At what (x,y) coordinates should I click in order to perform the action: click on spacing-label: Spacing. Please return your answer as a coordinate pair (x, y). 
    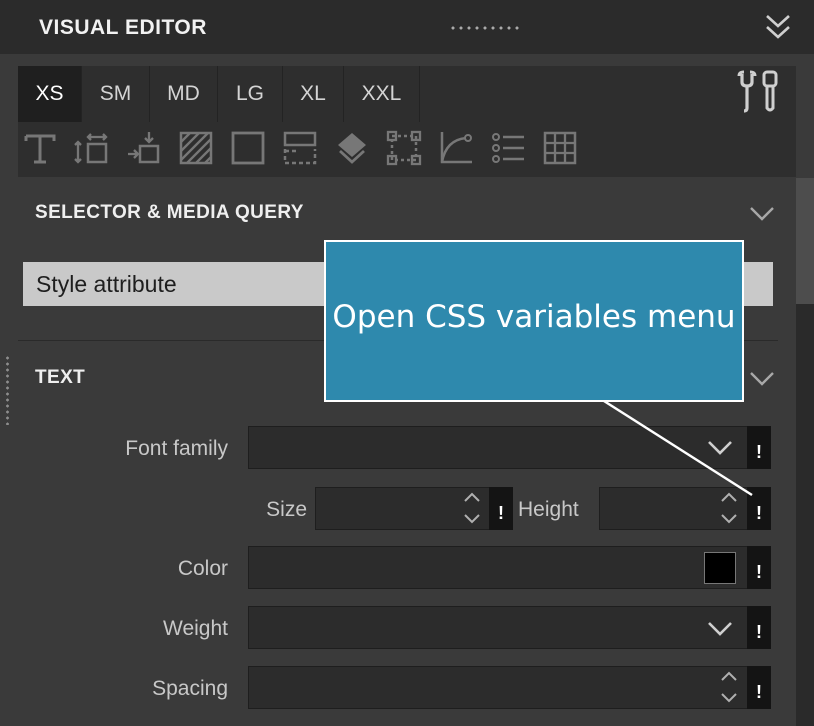
    Looking at the image, I should click on (190, 688).